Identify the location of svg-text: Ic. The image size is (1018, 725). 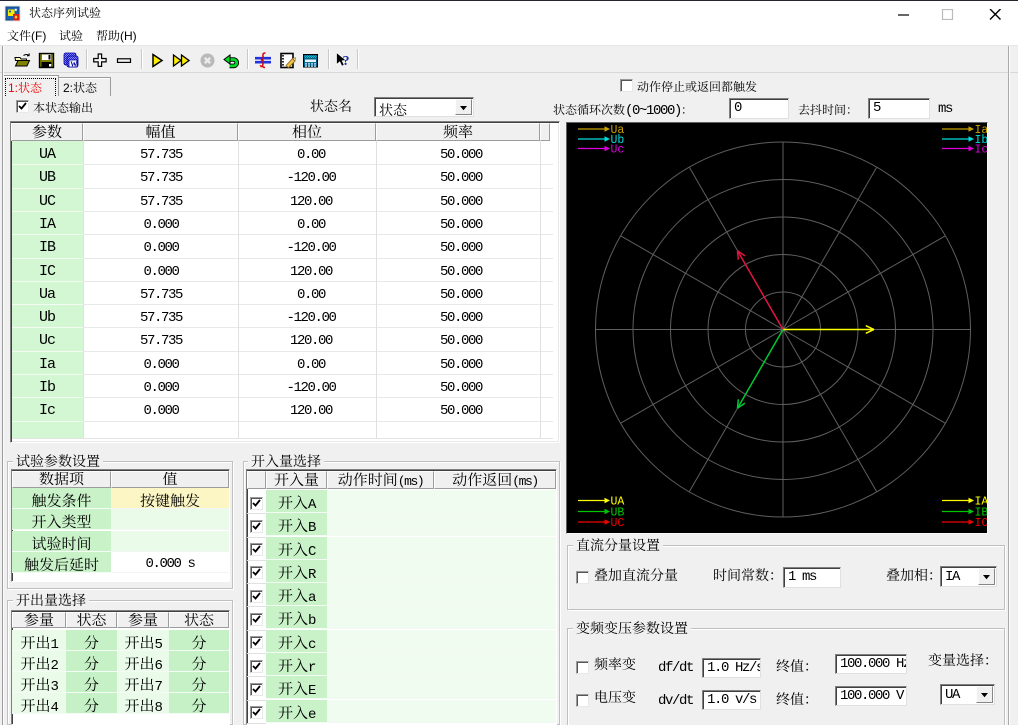
(981, 150).